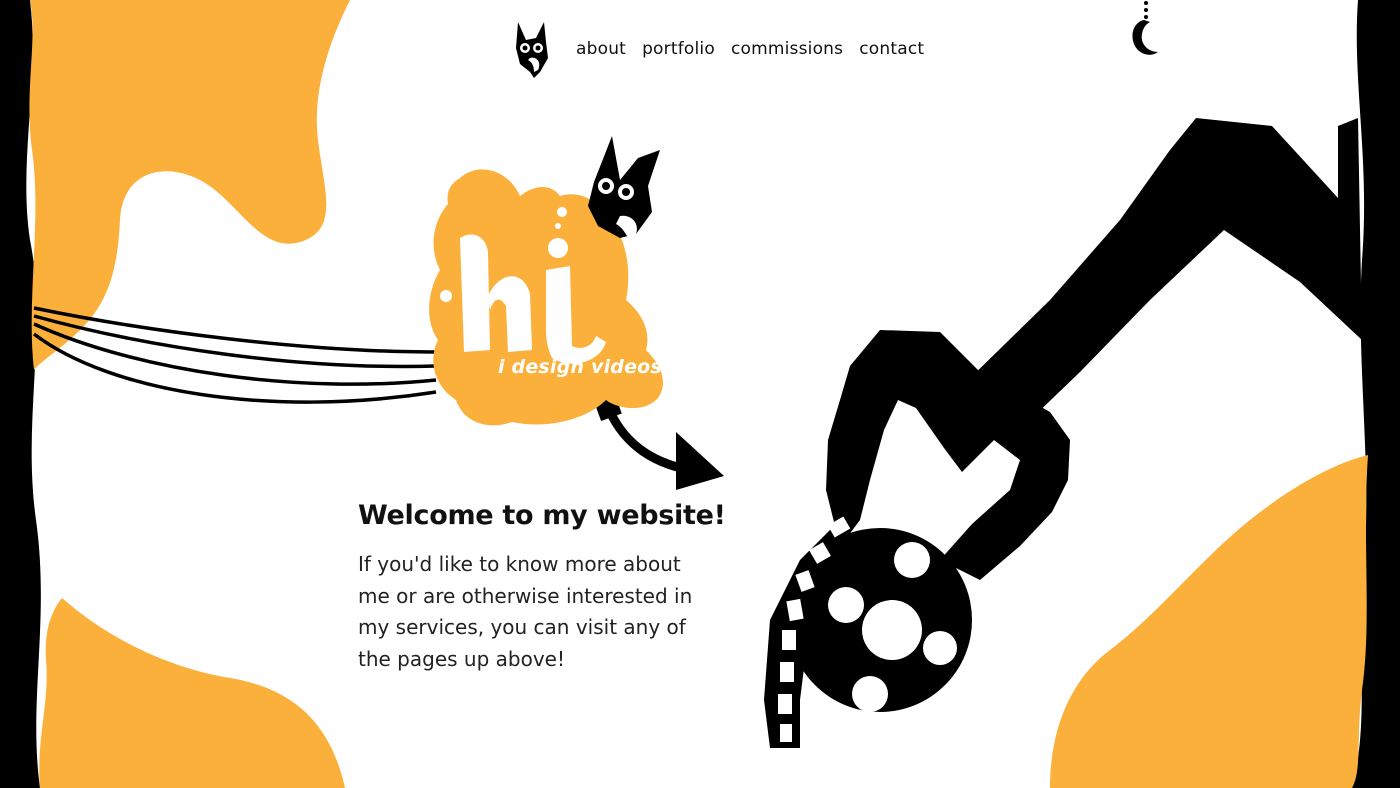 The image size is (1400, 788). I want to click on top-navigation: about portfolio commissions contact, so click(718, 49).